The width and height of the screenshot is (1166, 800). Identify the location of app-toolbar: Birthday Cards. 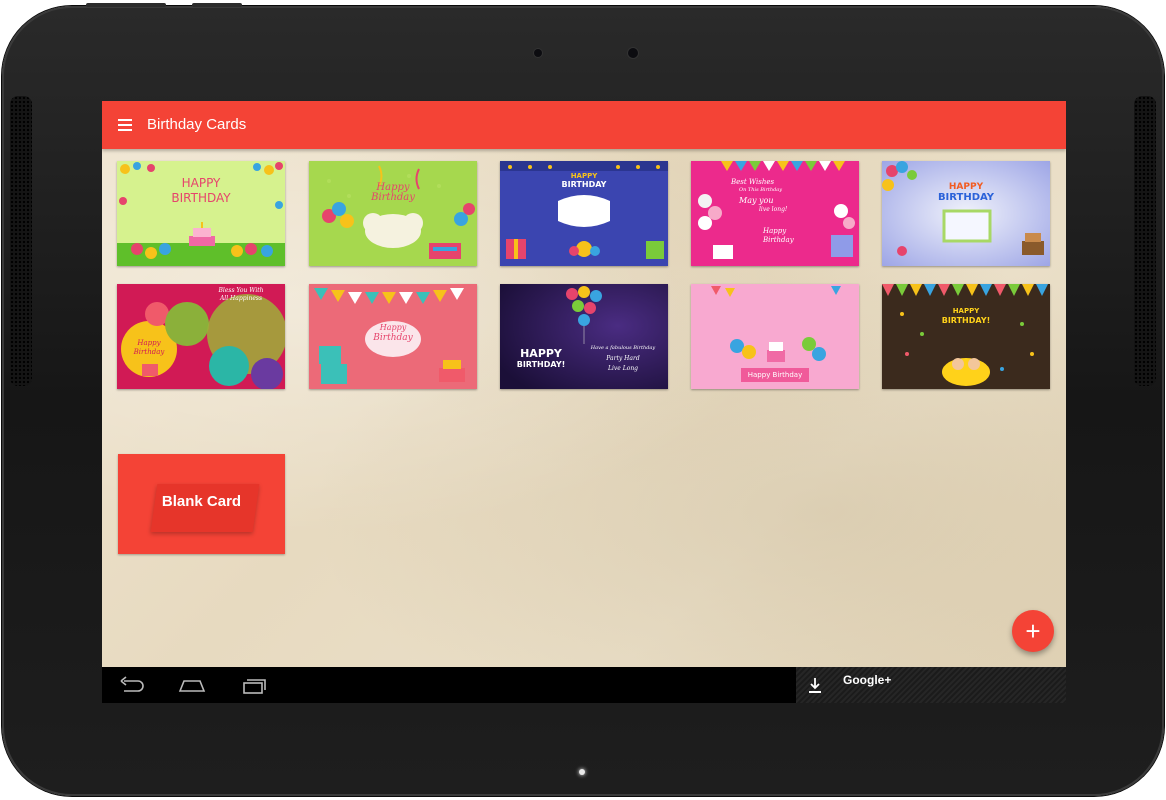
(584, 125).